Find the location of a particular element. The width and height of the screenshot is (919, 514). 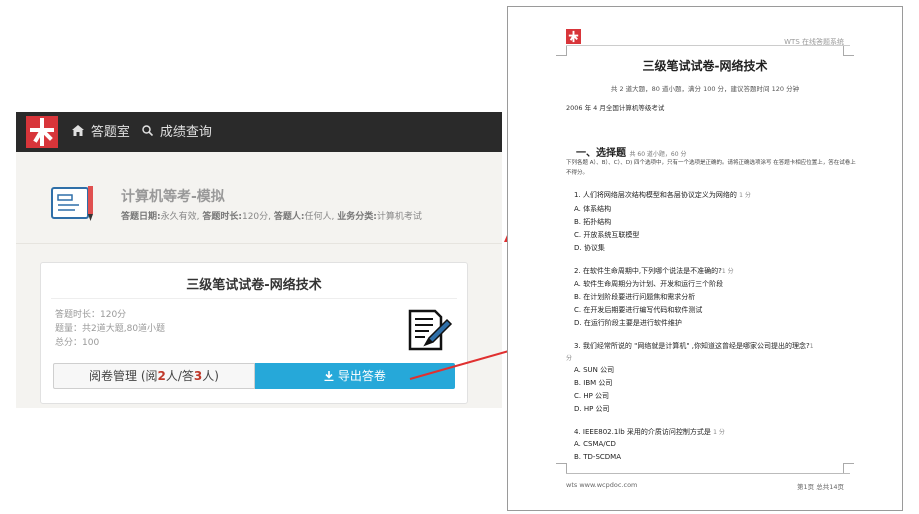

option: B. 在计划阶段要进行问题焦和需求分析 is located at coordinates (635, 297).